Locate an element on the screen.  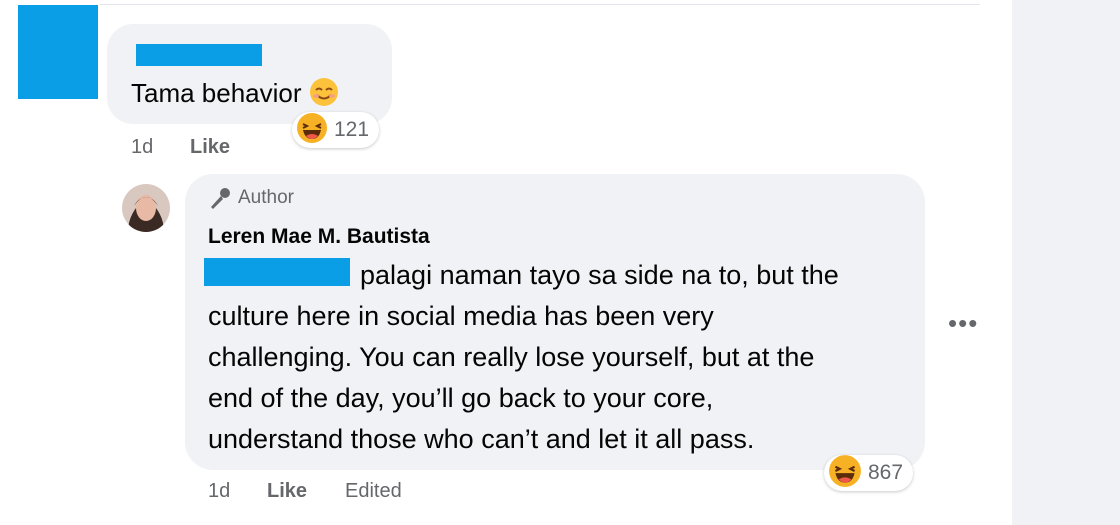
divider is located at coordinates (540, 4).